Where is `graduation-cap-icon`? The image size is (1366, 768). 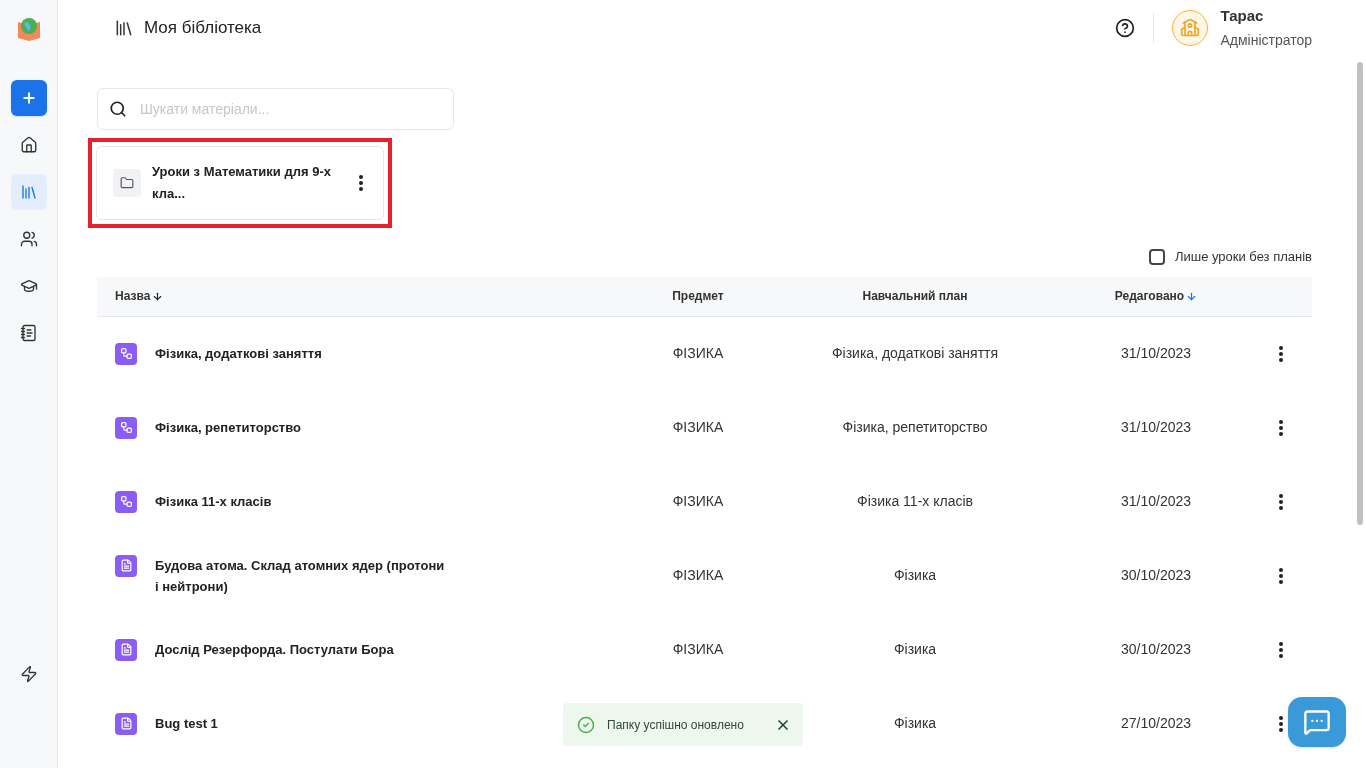 graduation-cap-icon is located at coordinates (28, 286).